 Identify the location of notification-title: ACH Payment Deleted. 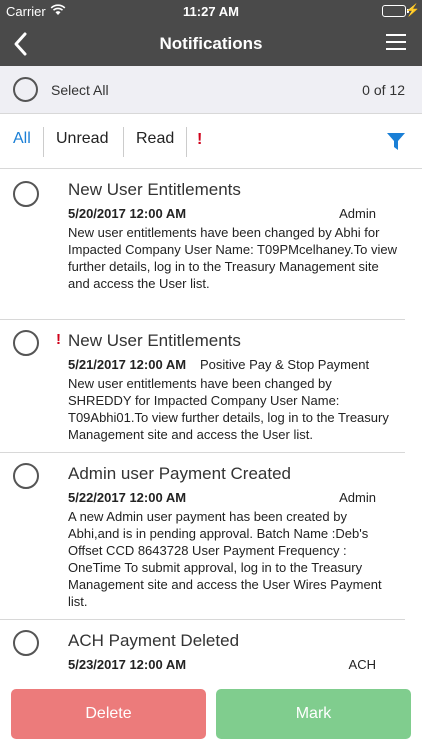
(154, 640).